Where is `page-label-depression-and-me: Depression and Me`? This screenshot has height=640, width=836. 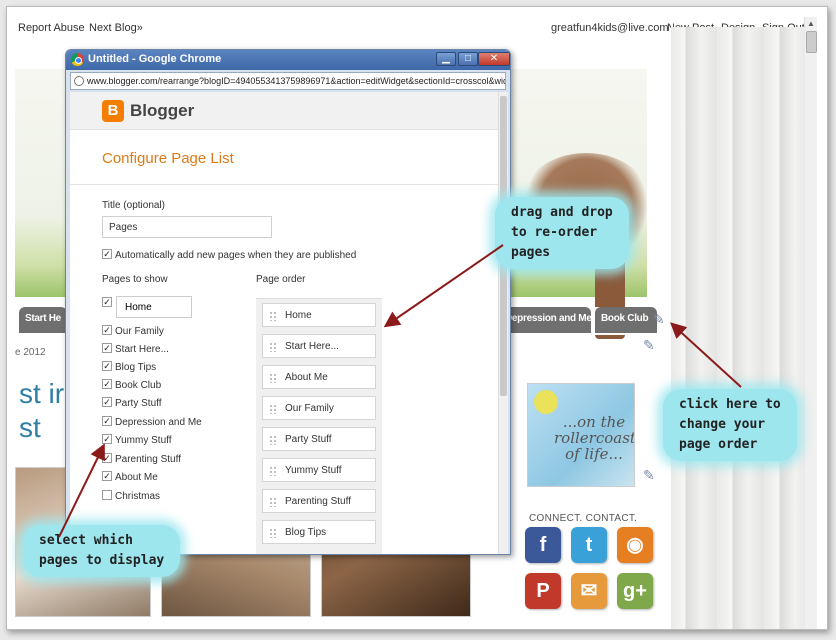 page-label-depression-and-me: Depression and Me is located at coordinates (158, 422).